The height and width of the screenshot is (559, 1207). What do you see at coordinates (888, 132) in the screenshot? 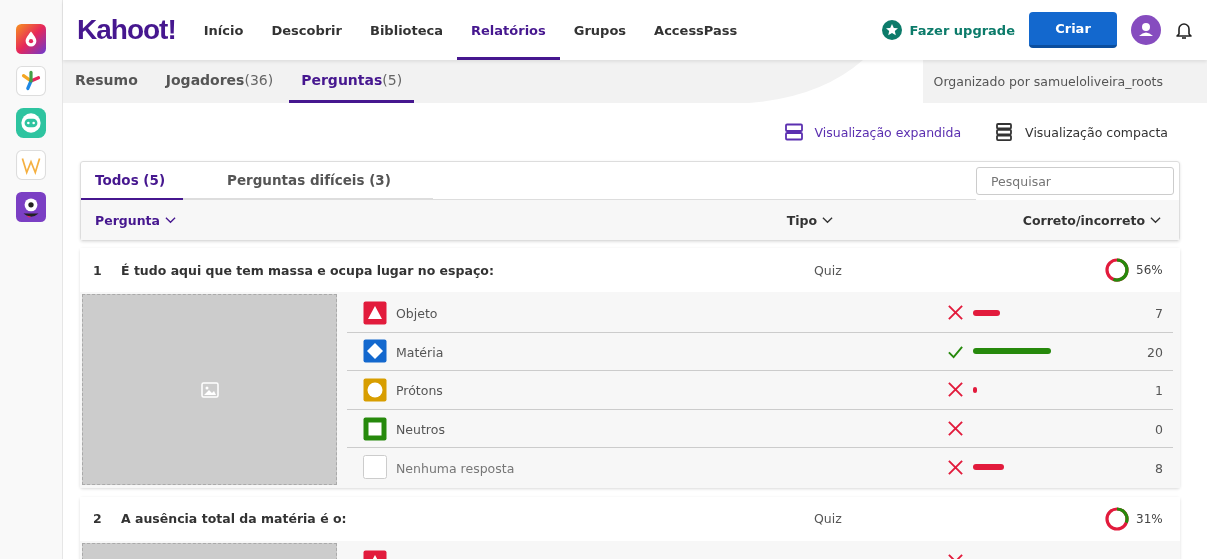
I see `view-label: Visualização expandida` at bounding box center [888, 132].